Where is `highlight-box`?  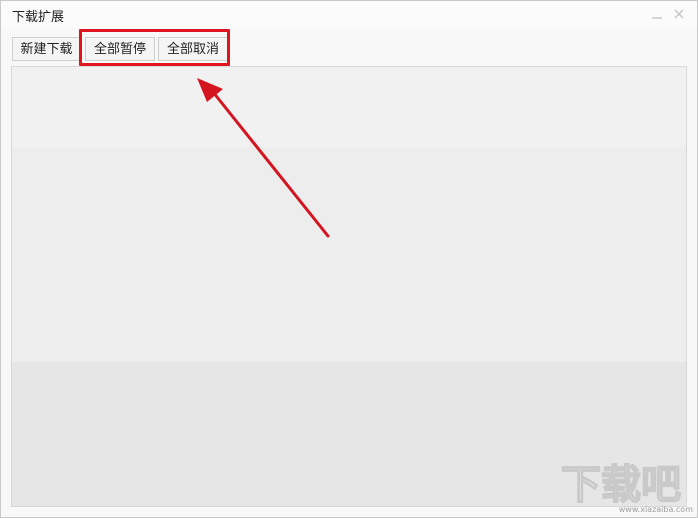 highlight-box is located at coordinates (154, 47).